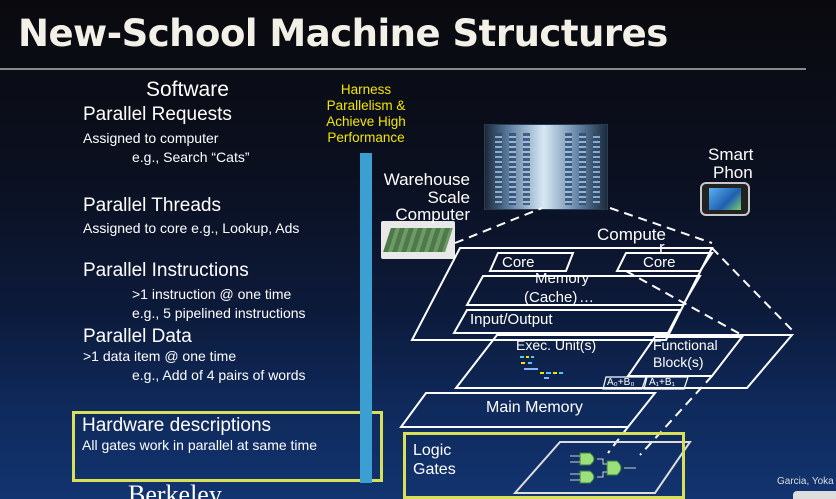 The width and height of the screenshot is (836, 499). What do you see at coordinates (685, 345) in the screenshot?
I see `functional-block-line1: Functional` at bounding box center [685, 345].